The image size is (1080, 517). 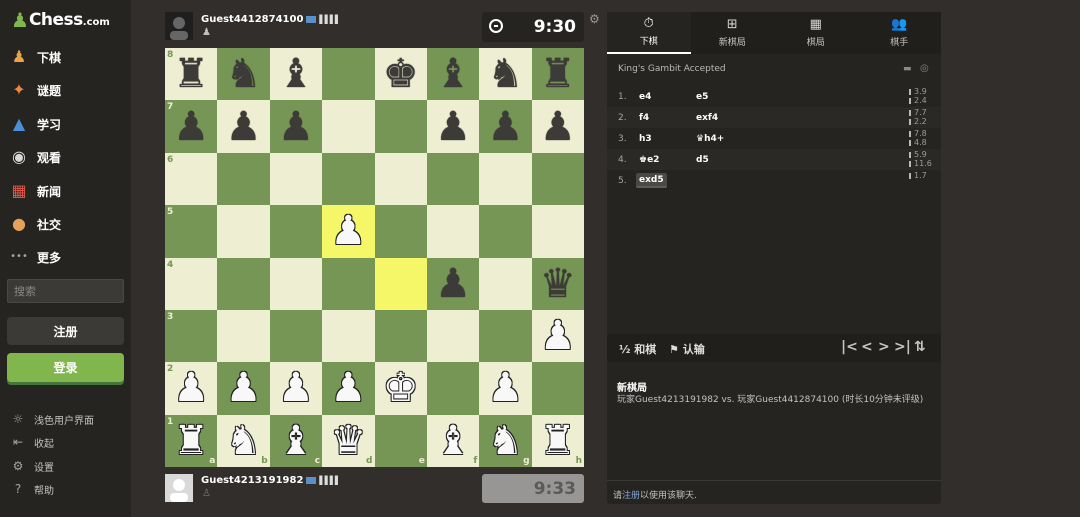 What do you see at coordinates (32, 442) in the screenshot?
I see `sidebar-collapse: ⇤ 收起` at bounding box center [32, 442].